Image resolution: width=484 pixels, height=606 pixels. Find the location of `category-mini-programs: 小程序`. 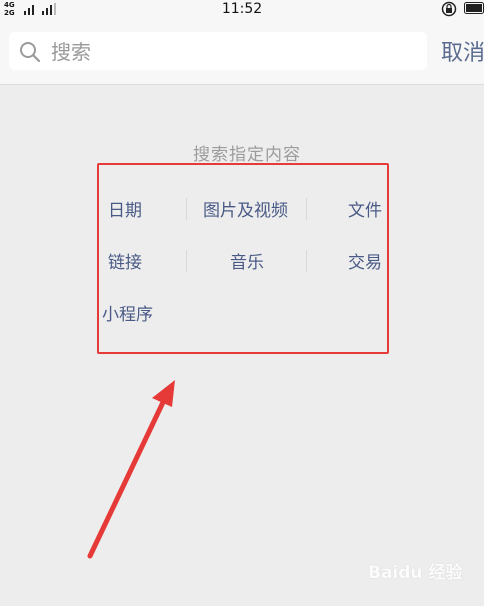

category-mini-programs: 小程序 is located at coordinates (127, 312).